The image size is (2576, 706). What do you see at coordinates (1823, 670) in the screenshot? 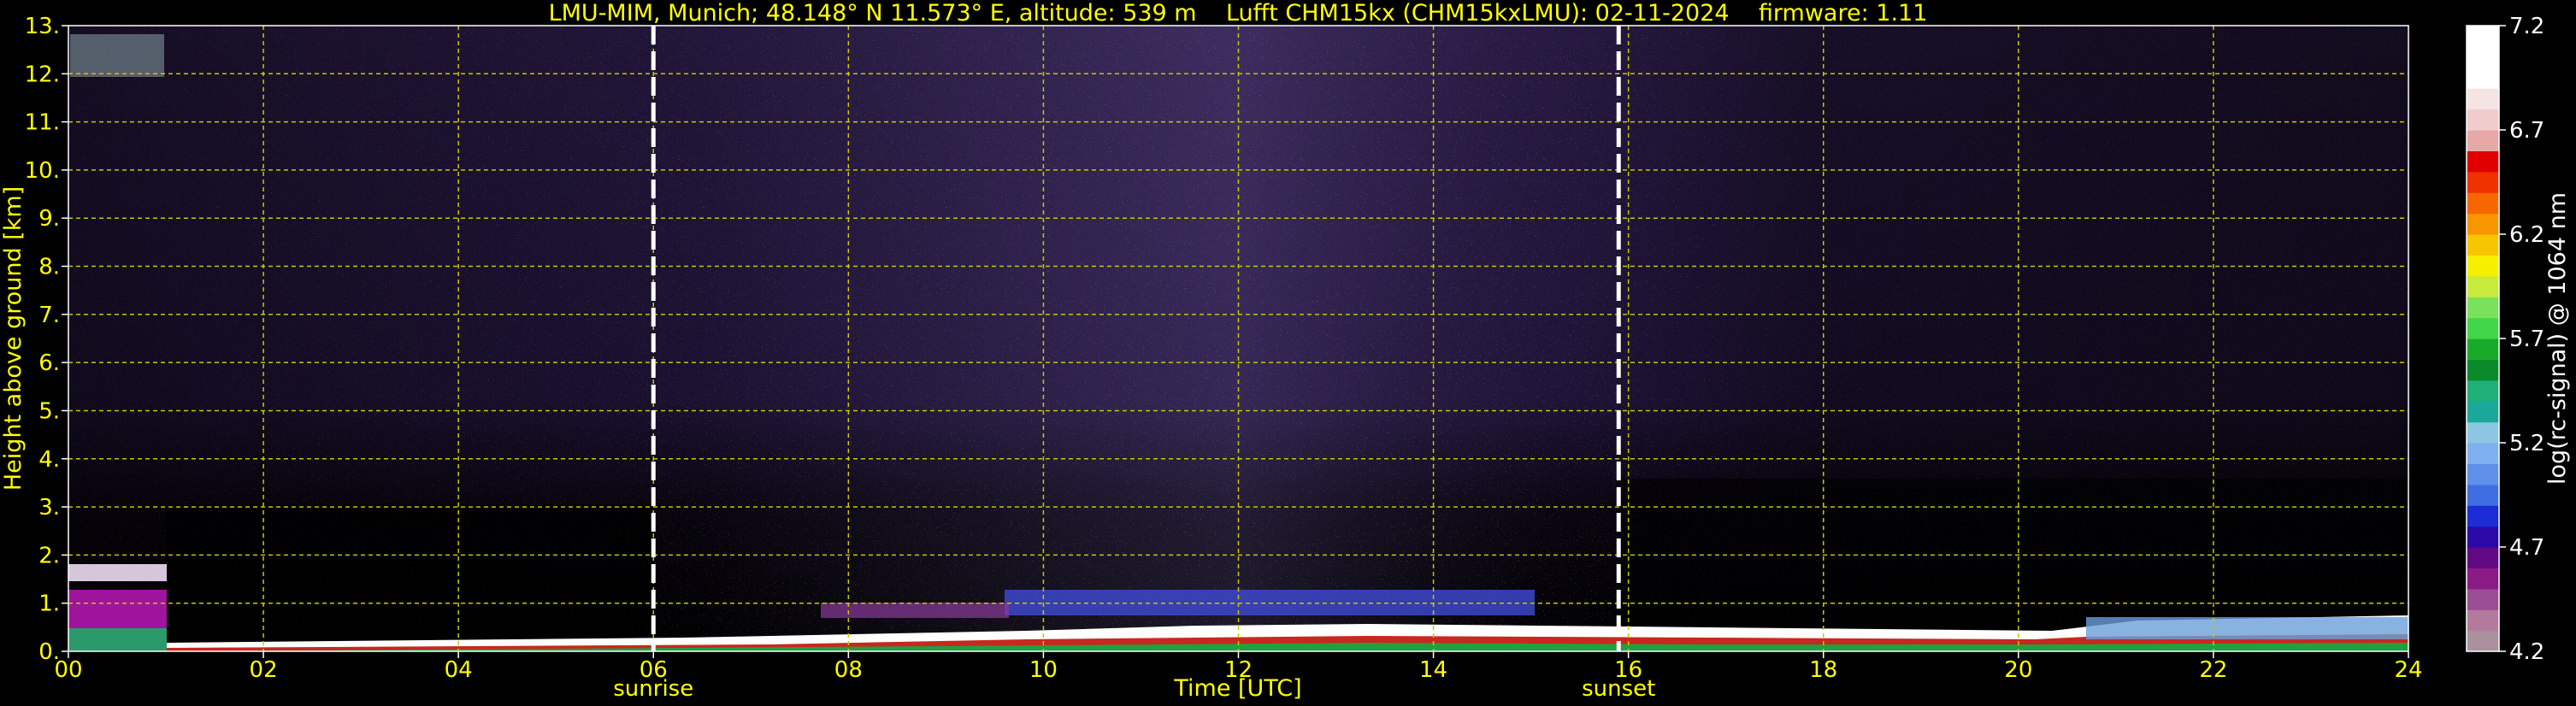
I see `x-tick-label: 18` at bounding box center [1823, 670].